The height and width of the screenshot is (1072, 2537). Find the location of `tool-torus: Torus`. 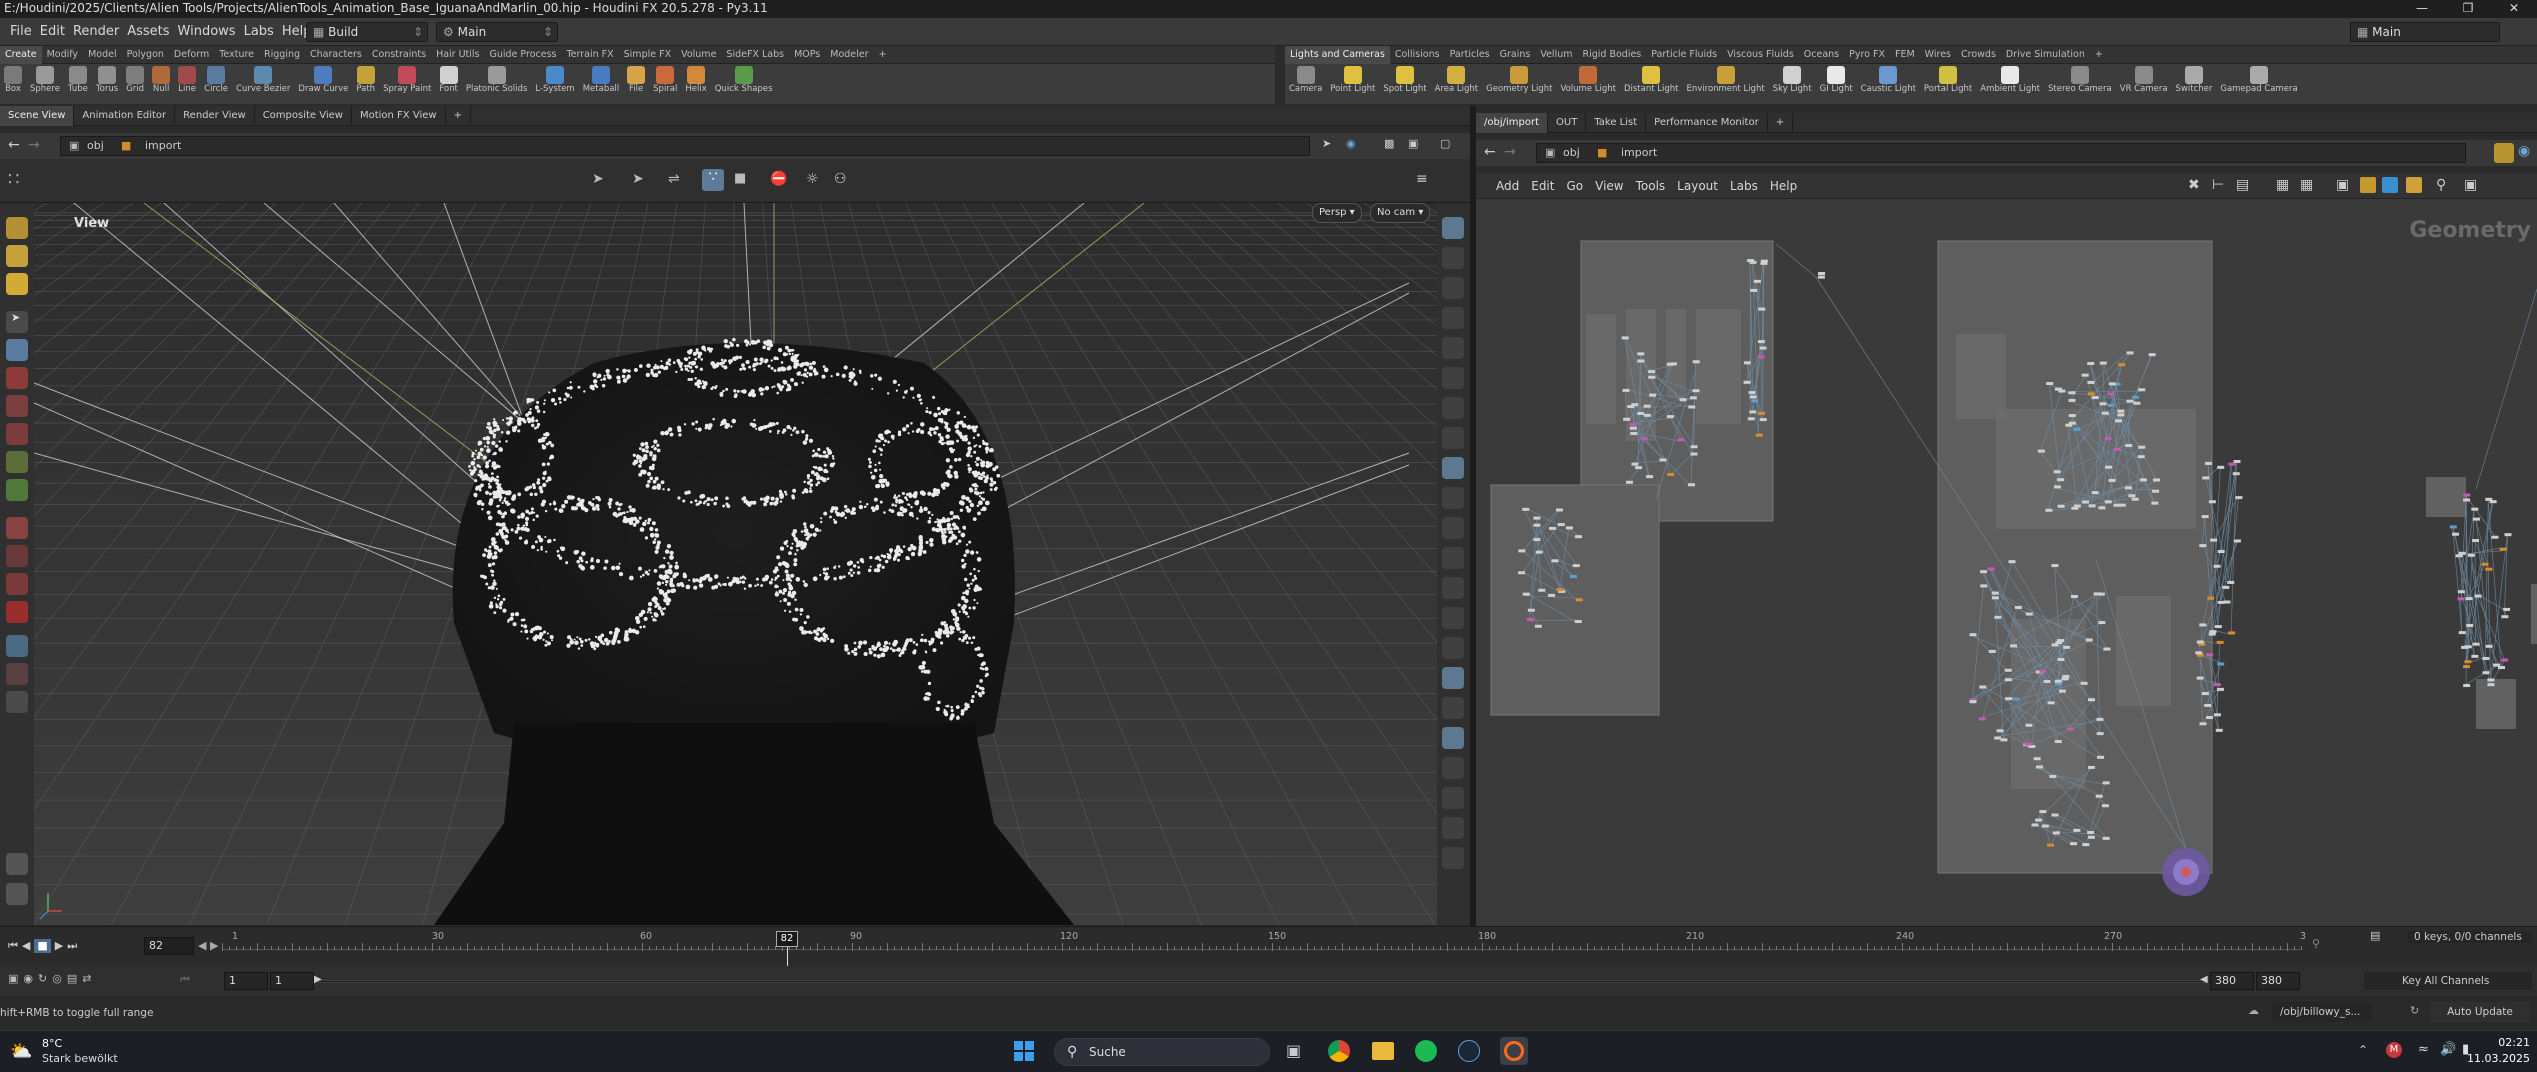

tool-torus: Torus is located at coordinates (107, 84).